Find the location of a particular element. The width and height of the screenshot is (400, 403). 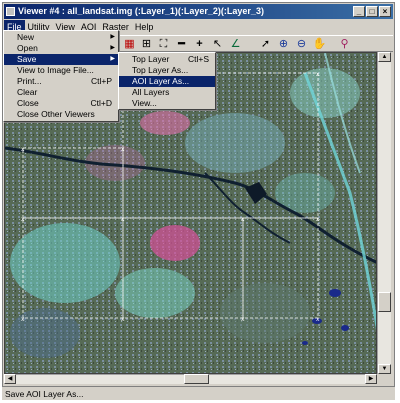

select-arrow-icon: ➚ is located at coordinates (265, 44).